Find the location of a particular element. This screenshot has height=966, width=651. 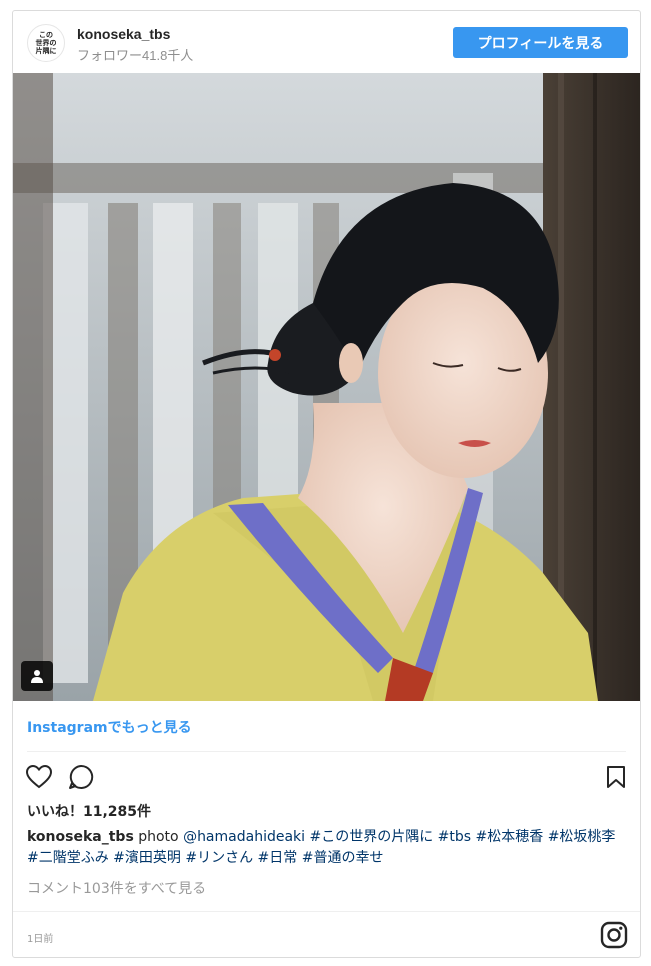

comment-icon is located at coordinates (81, 777).